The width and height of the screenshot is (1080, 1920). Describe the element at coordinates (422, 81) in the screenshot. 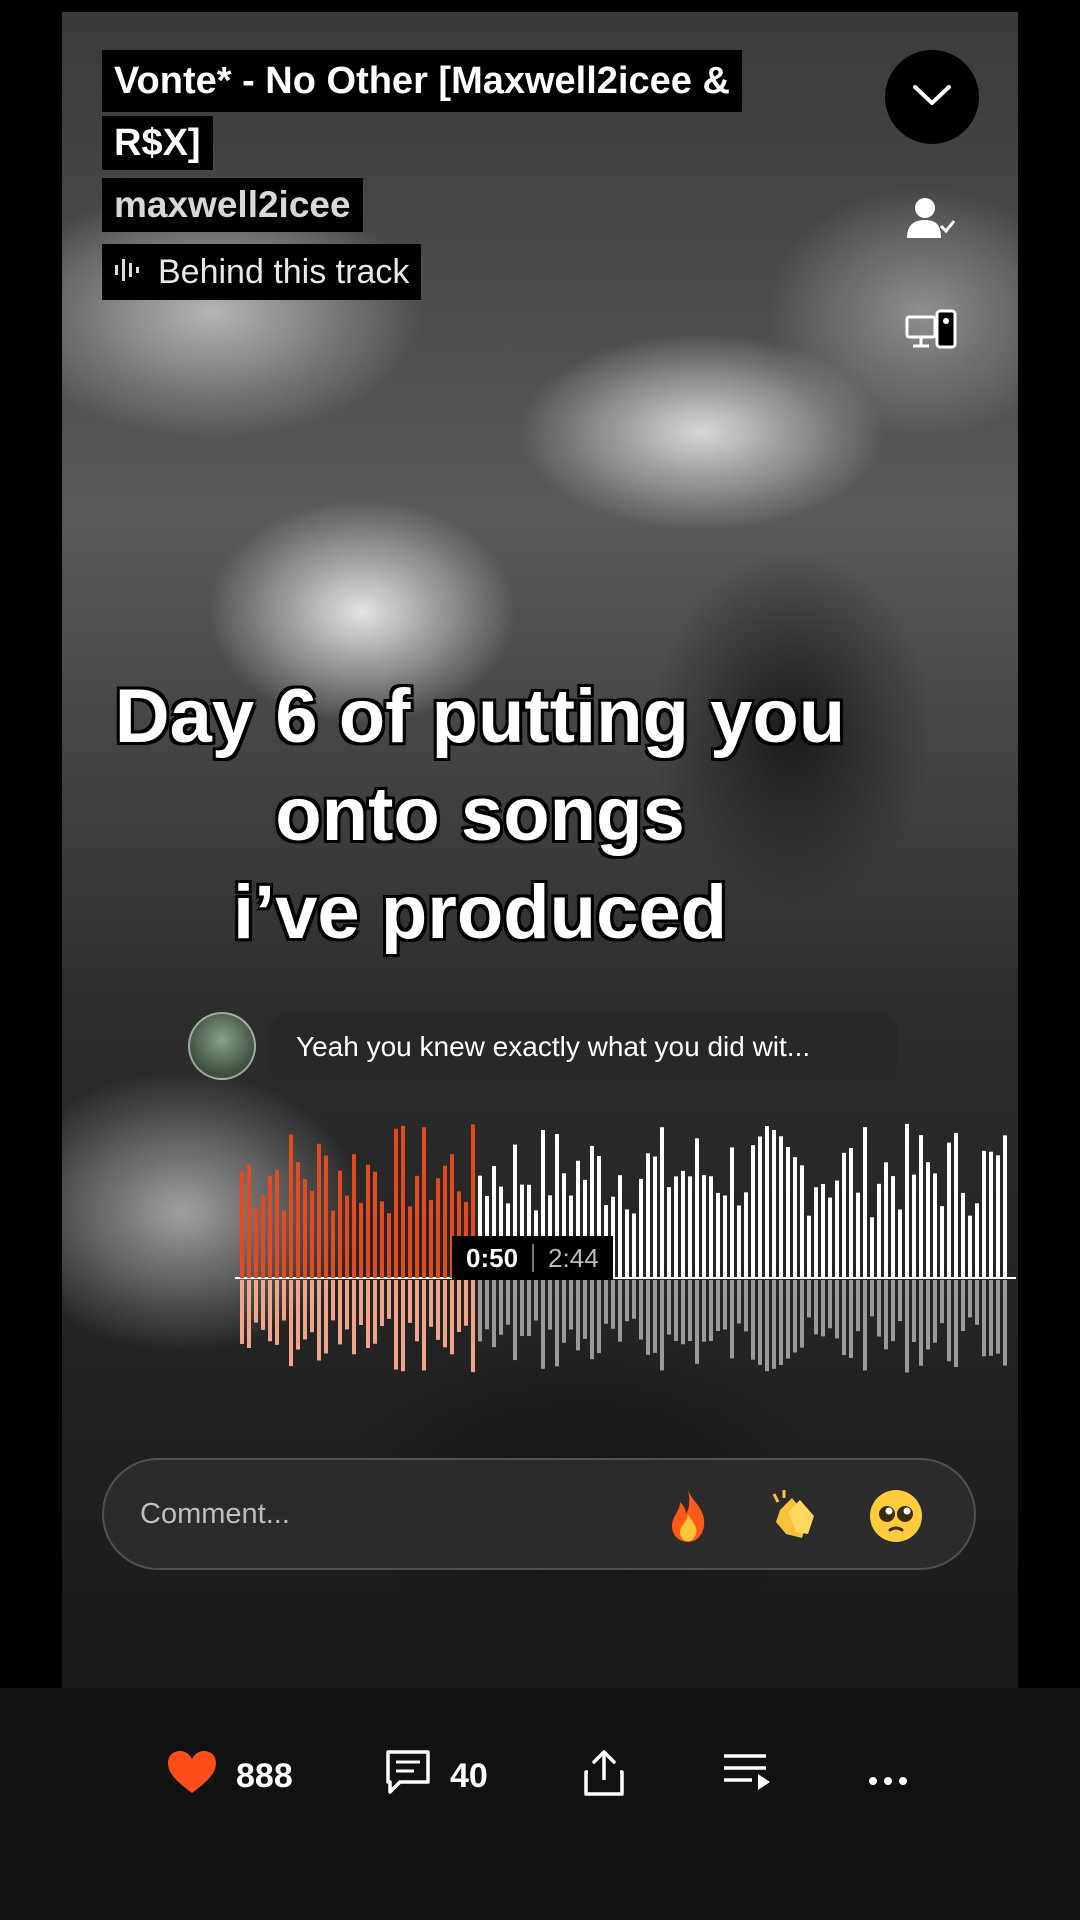

I see `track-title: Vonte* - No Other [Maxwell2icee &` at that location.